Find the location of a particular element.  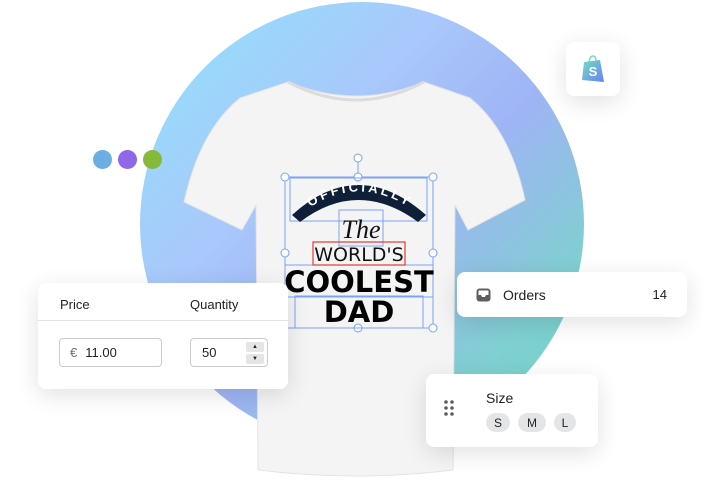

drag-handle-icon is located at coordinates (449, 408).